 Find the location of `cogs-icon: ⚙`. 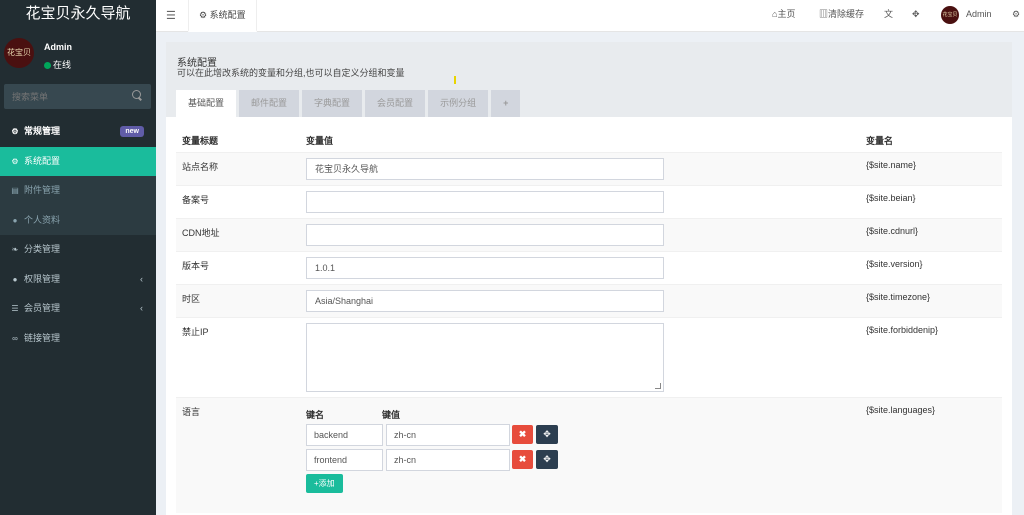

cogs-icon: ⚙ is located at coordinates (15, 131).